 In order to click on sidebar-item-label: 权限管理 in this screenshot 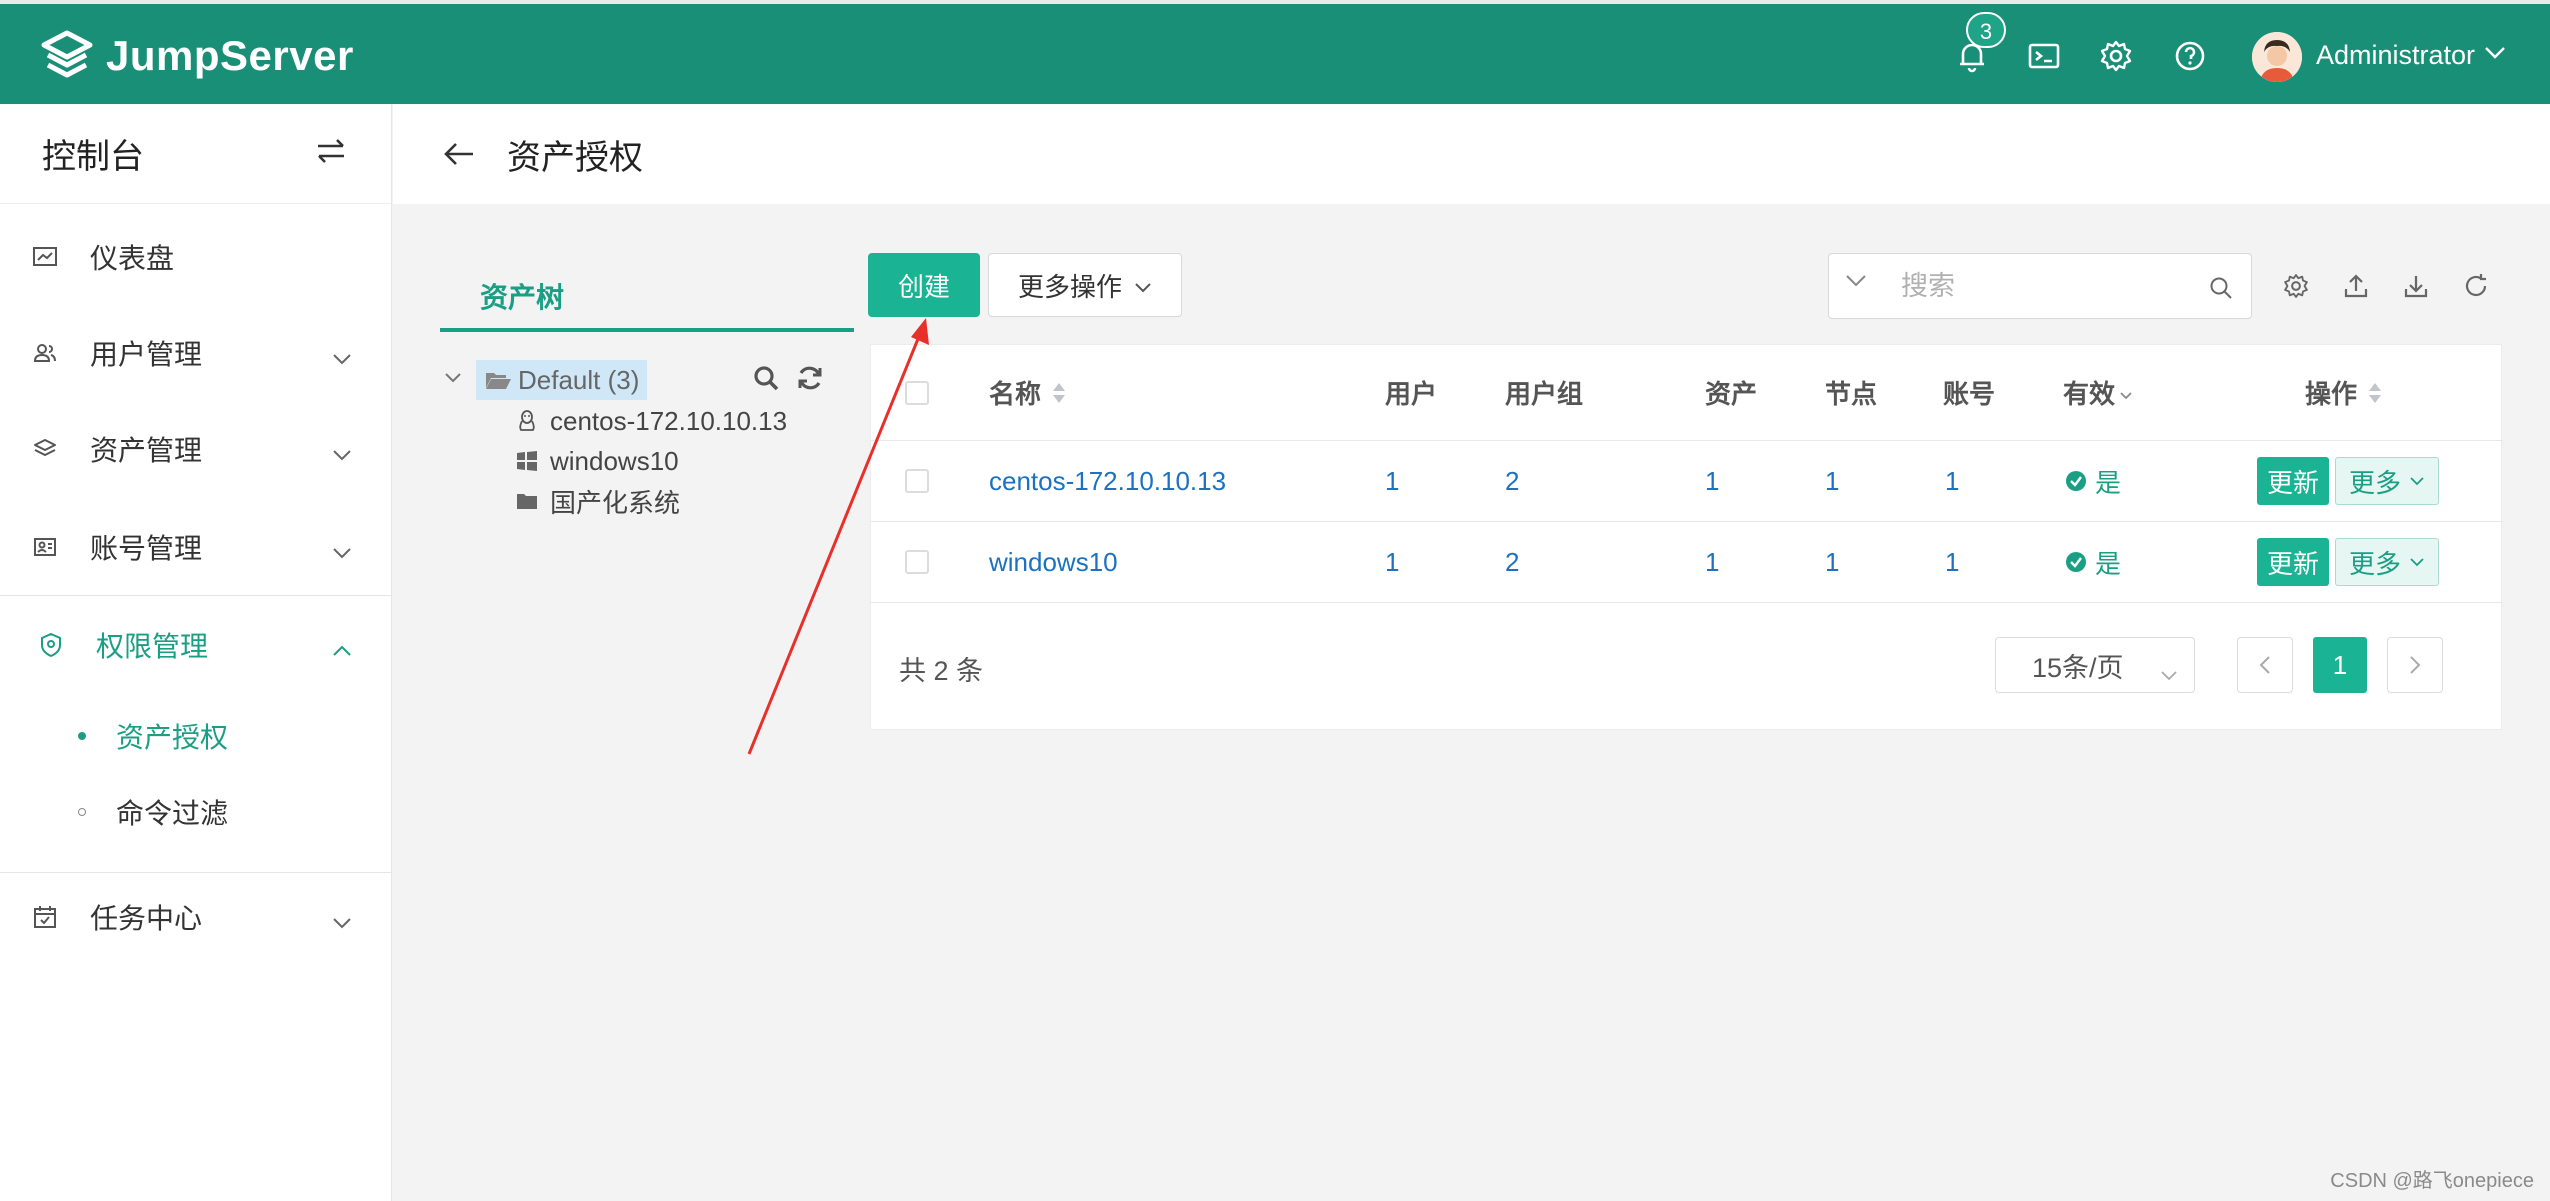, I will do `click(152, 646)`.